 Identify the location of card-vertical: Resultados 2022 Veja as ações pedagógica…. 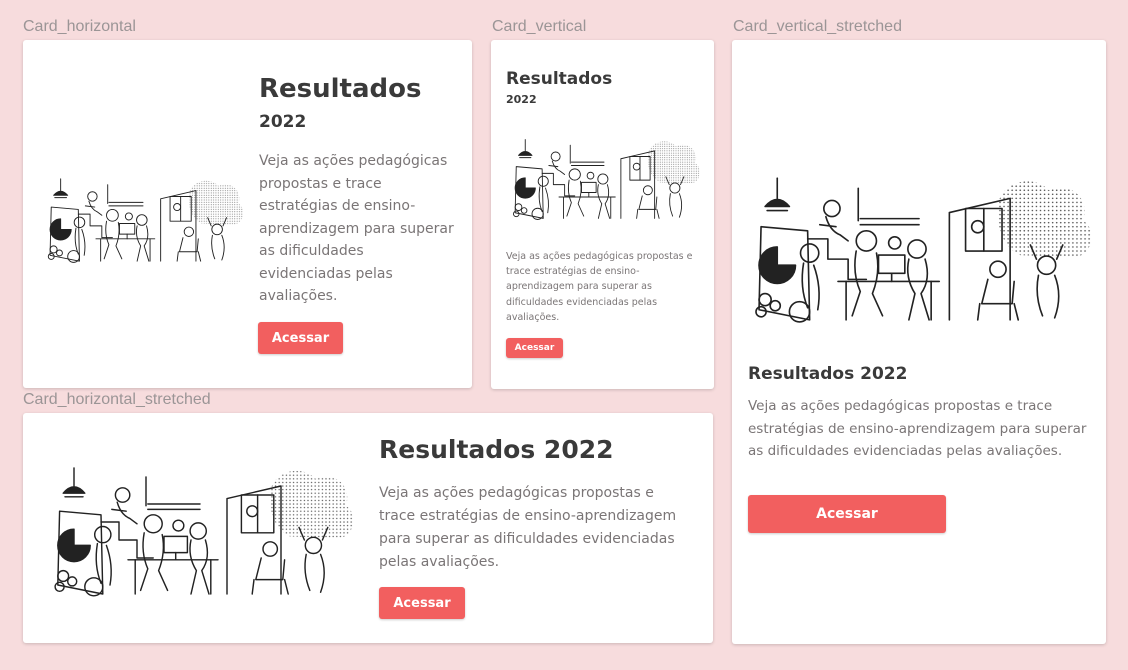
(602, 214).